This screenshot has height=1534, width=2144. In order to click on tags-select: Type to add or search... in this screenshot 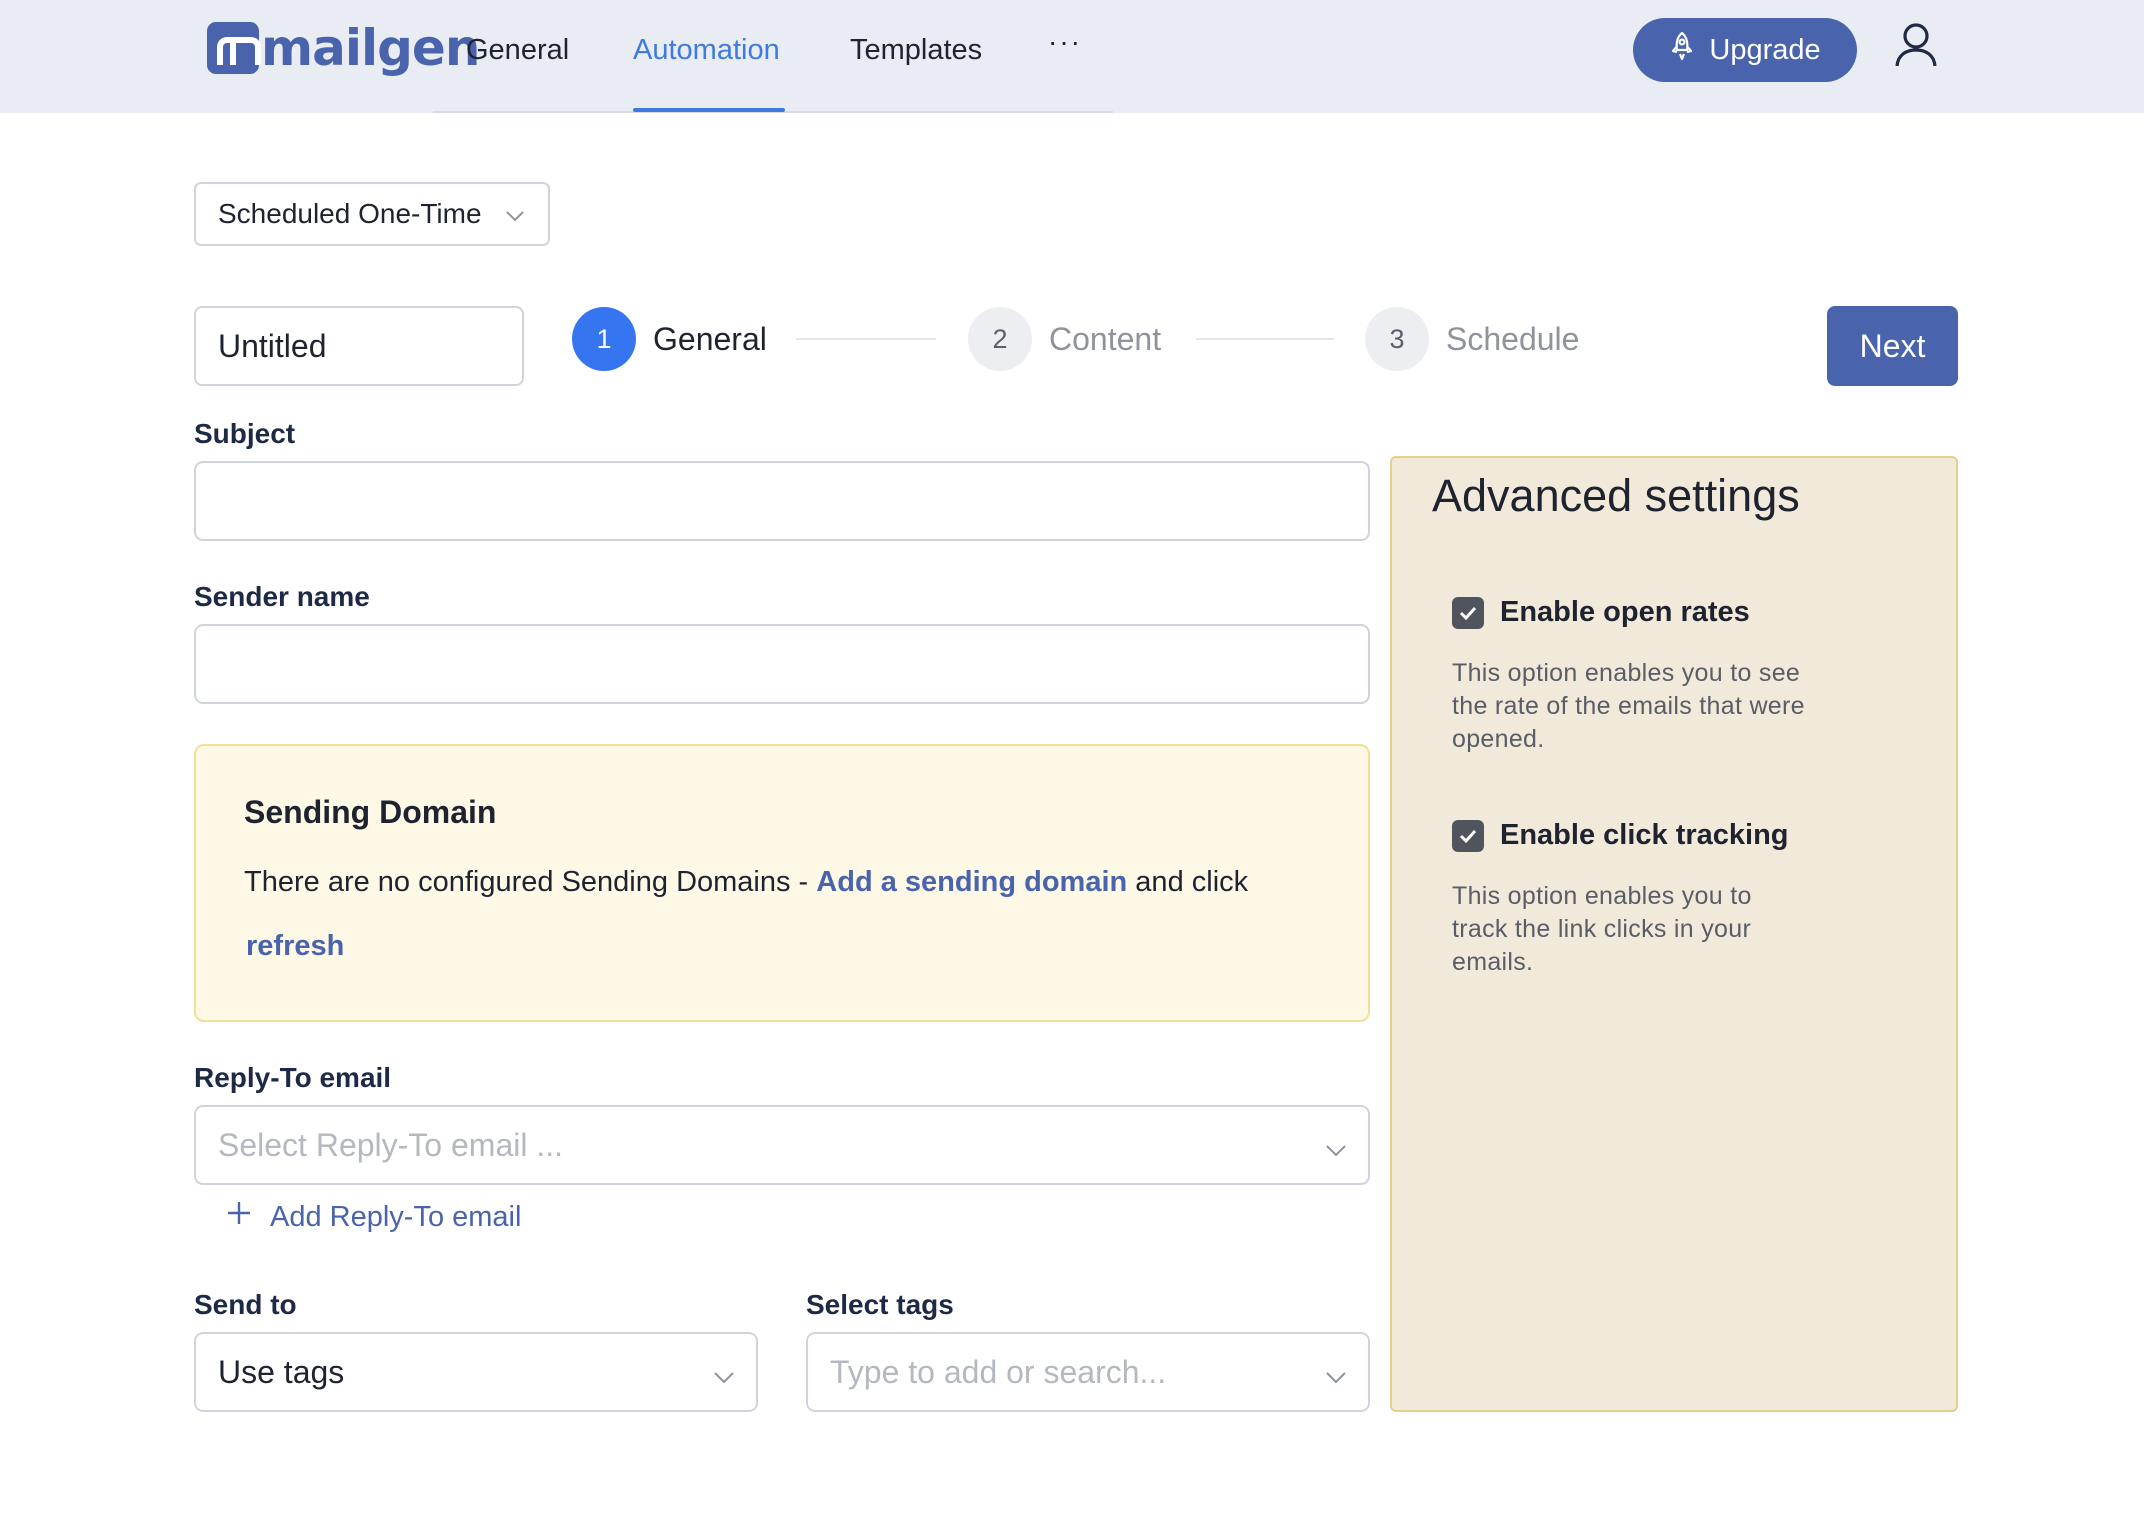, I will do `click(1088, 1372)`.